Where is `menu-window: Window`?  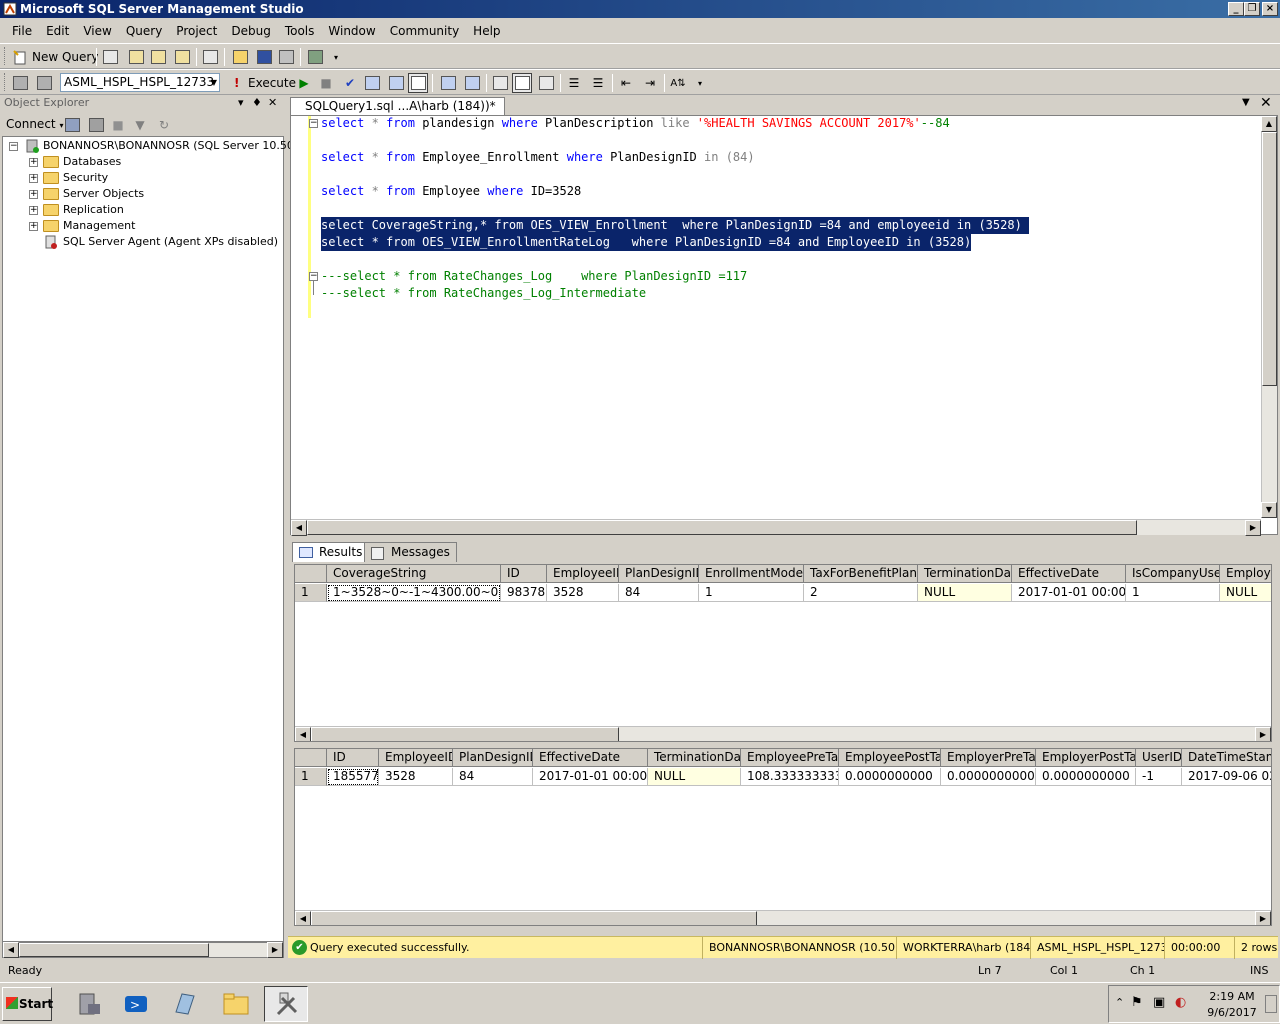 menu-window: Window is located at coordinates (351, 31).